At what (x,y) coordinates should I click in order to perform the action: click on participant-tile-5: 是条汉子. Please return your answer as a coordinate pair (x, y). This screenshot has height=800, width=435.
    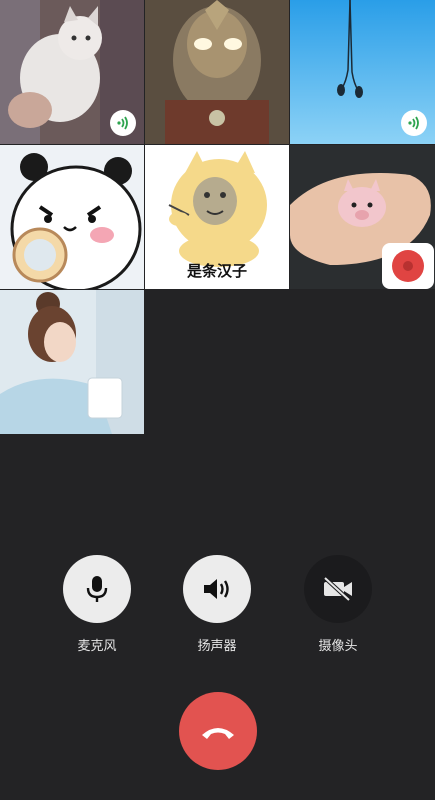
    Looking at the image, I should click on (217, 217).